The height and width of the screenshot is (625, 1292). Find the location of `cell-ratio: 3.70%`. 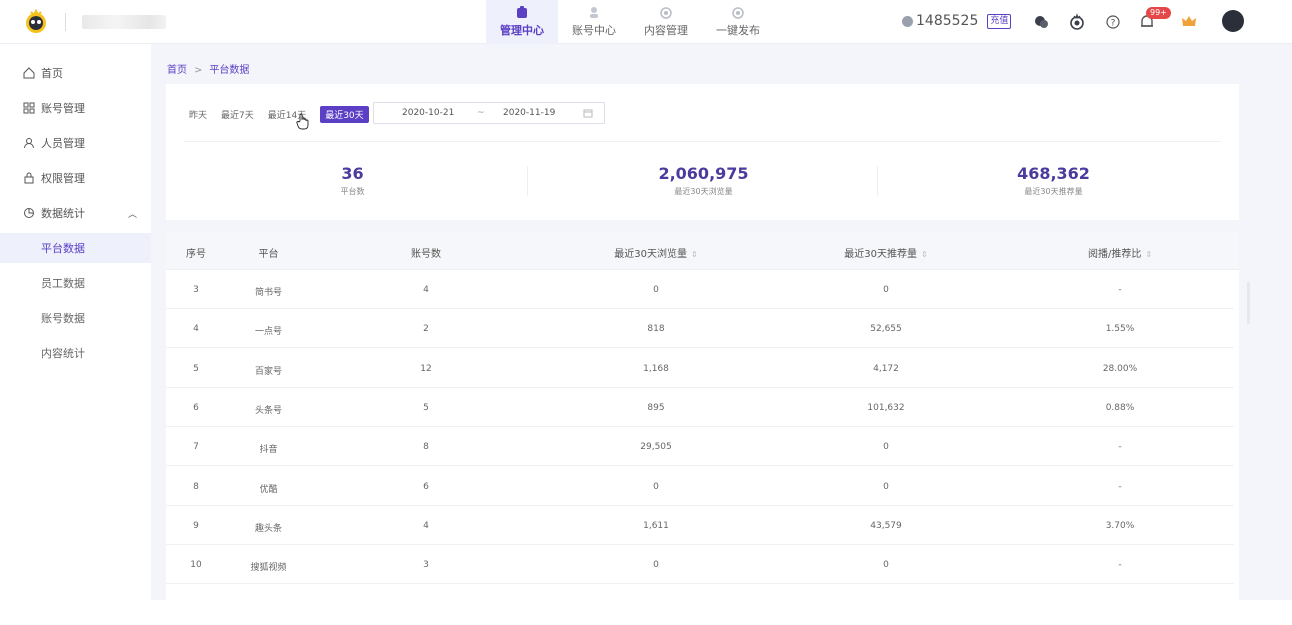

cell-ratio: 3.70% is located at coordinates (1120, 525).